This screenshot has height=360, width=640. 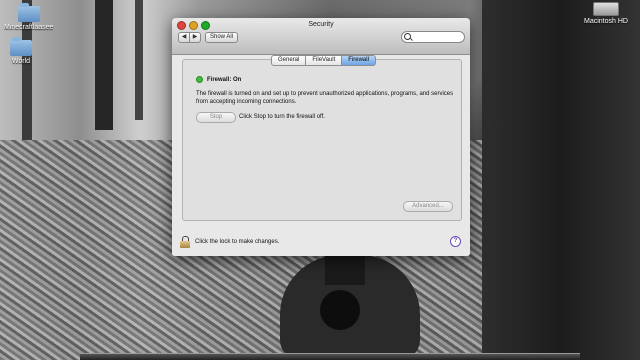 I want to click on back-button: ◀, so click(x=184, y=37).